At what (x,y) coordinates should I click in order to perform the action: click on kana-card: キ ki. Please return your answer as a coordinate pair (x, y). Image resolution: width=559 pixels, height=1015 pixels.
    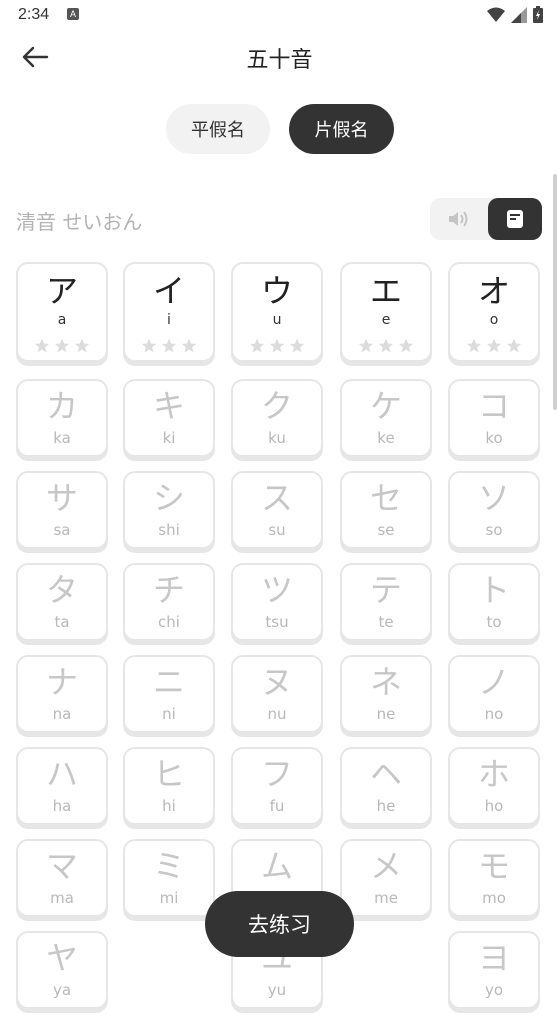
    Looking at the image, I should click on (169, 418).